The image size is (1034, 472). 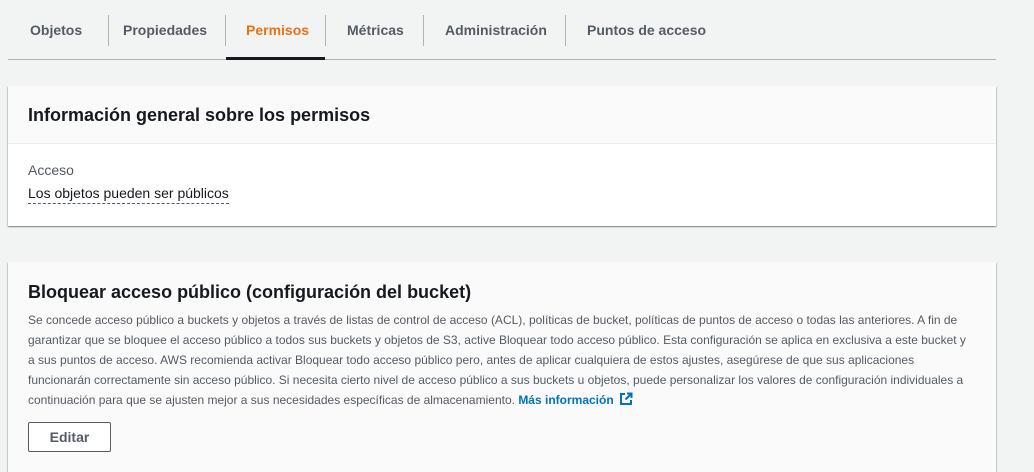 I want to click on edit-button: Editar, so click(x=69, y=437).